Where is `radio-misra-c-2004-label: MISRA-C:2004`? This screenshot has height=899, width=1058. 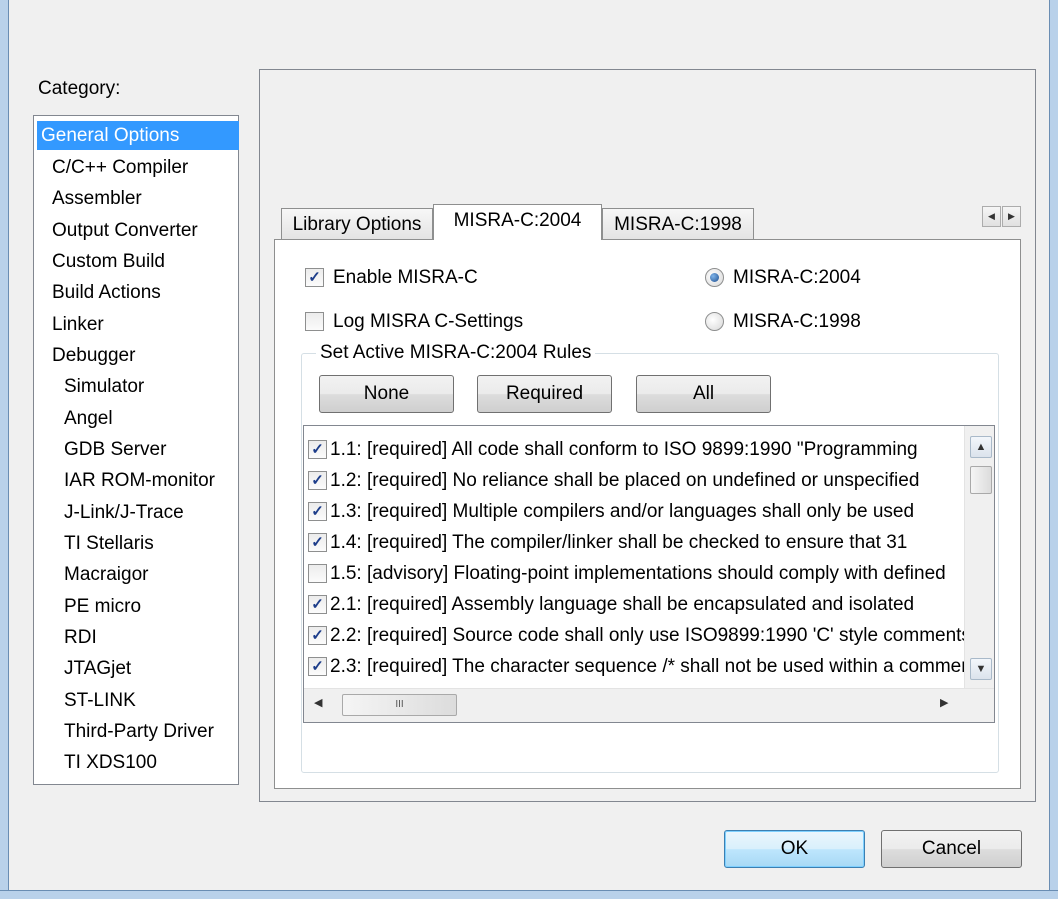 radio-misra-c-2004-label: MISRA-C:2004 is located at coordinates (797, 277).